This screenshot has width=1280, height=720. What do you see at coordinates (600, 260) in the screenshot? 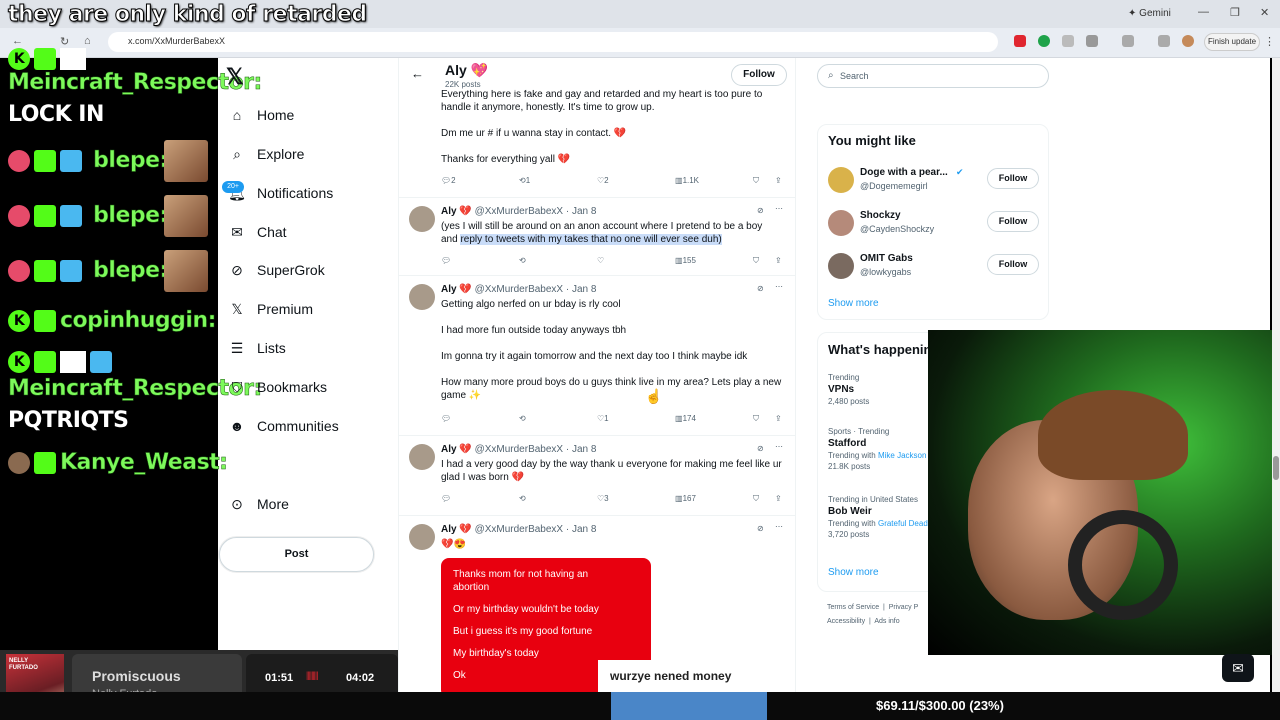
I see `like-button: ♡` at bounding box center [600, 260].